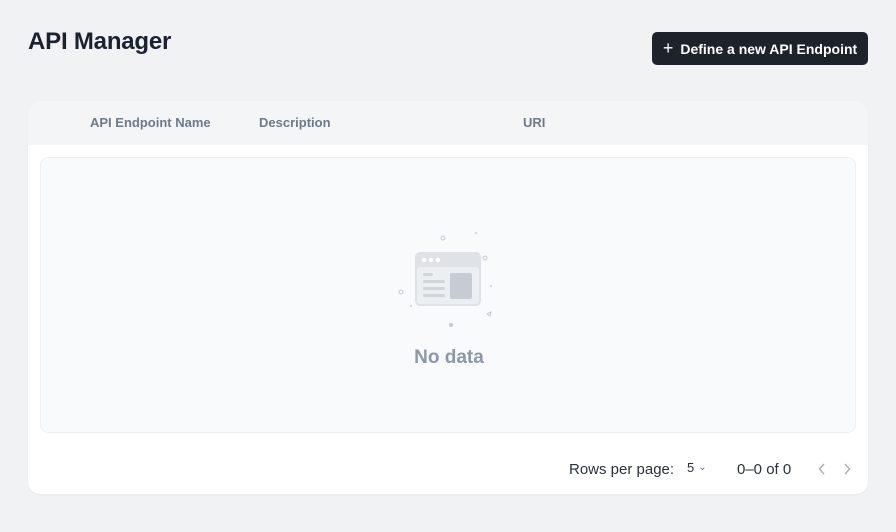  I want to click on define-api-endpoint-button: + Define a new API Endpoint, so click(760, 48).